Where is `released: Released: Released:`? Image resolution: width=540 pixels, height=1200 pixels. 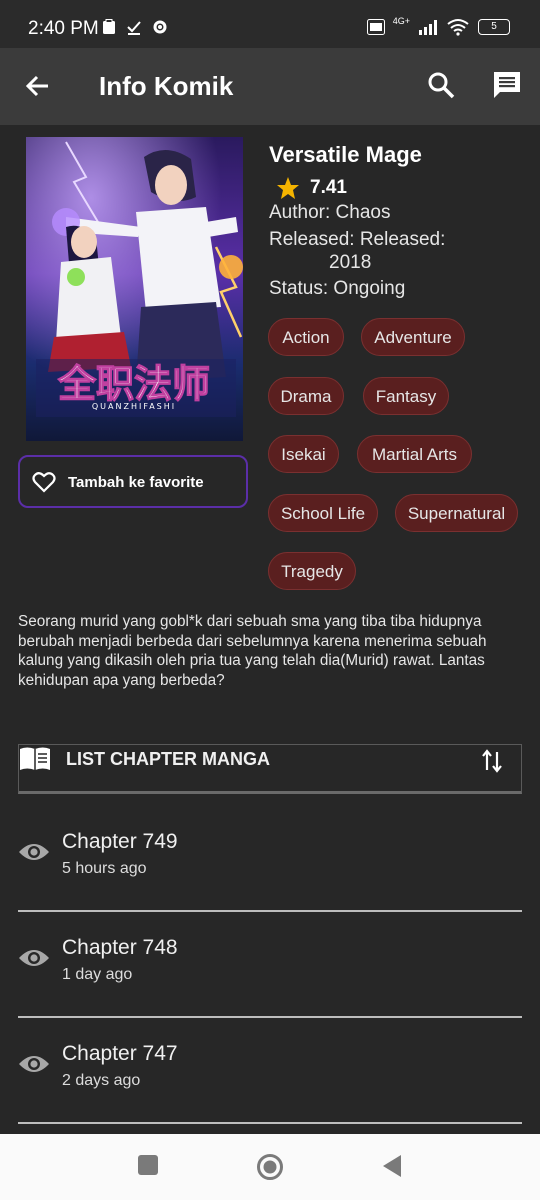
released: Released: Released: is located at coordinates (357, 239).